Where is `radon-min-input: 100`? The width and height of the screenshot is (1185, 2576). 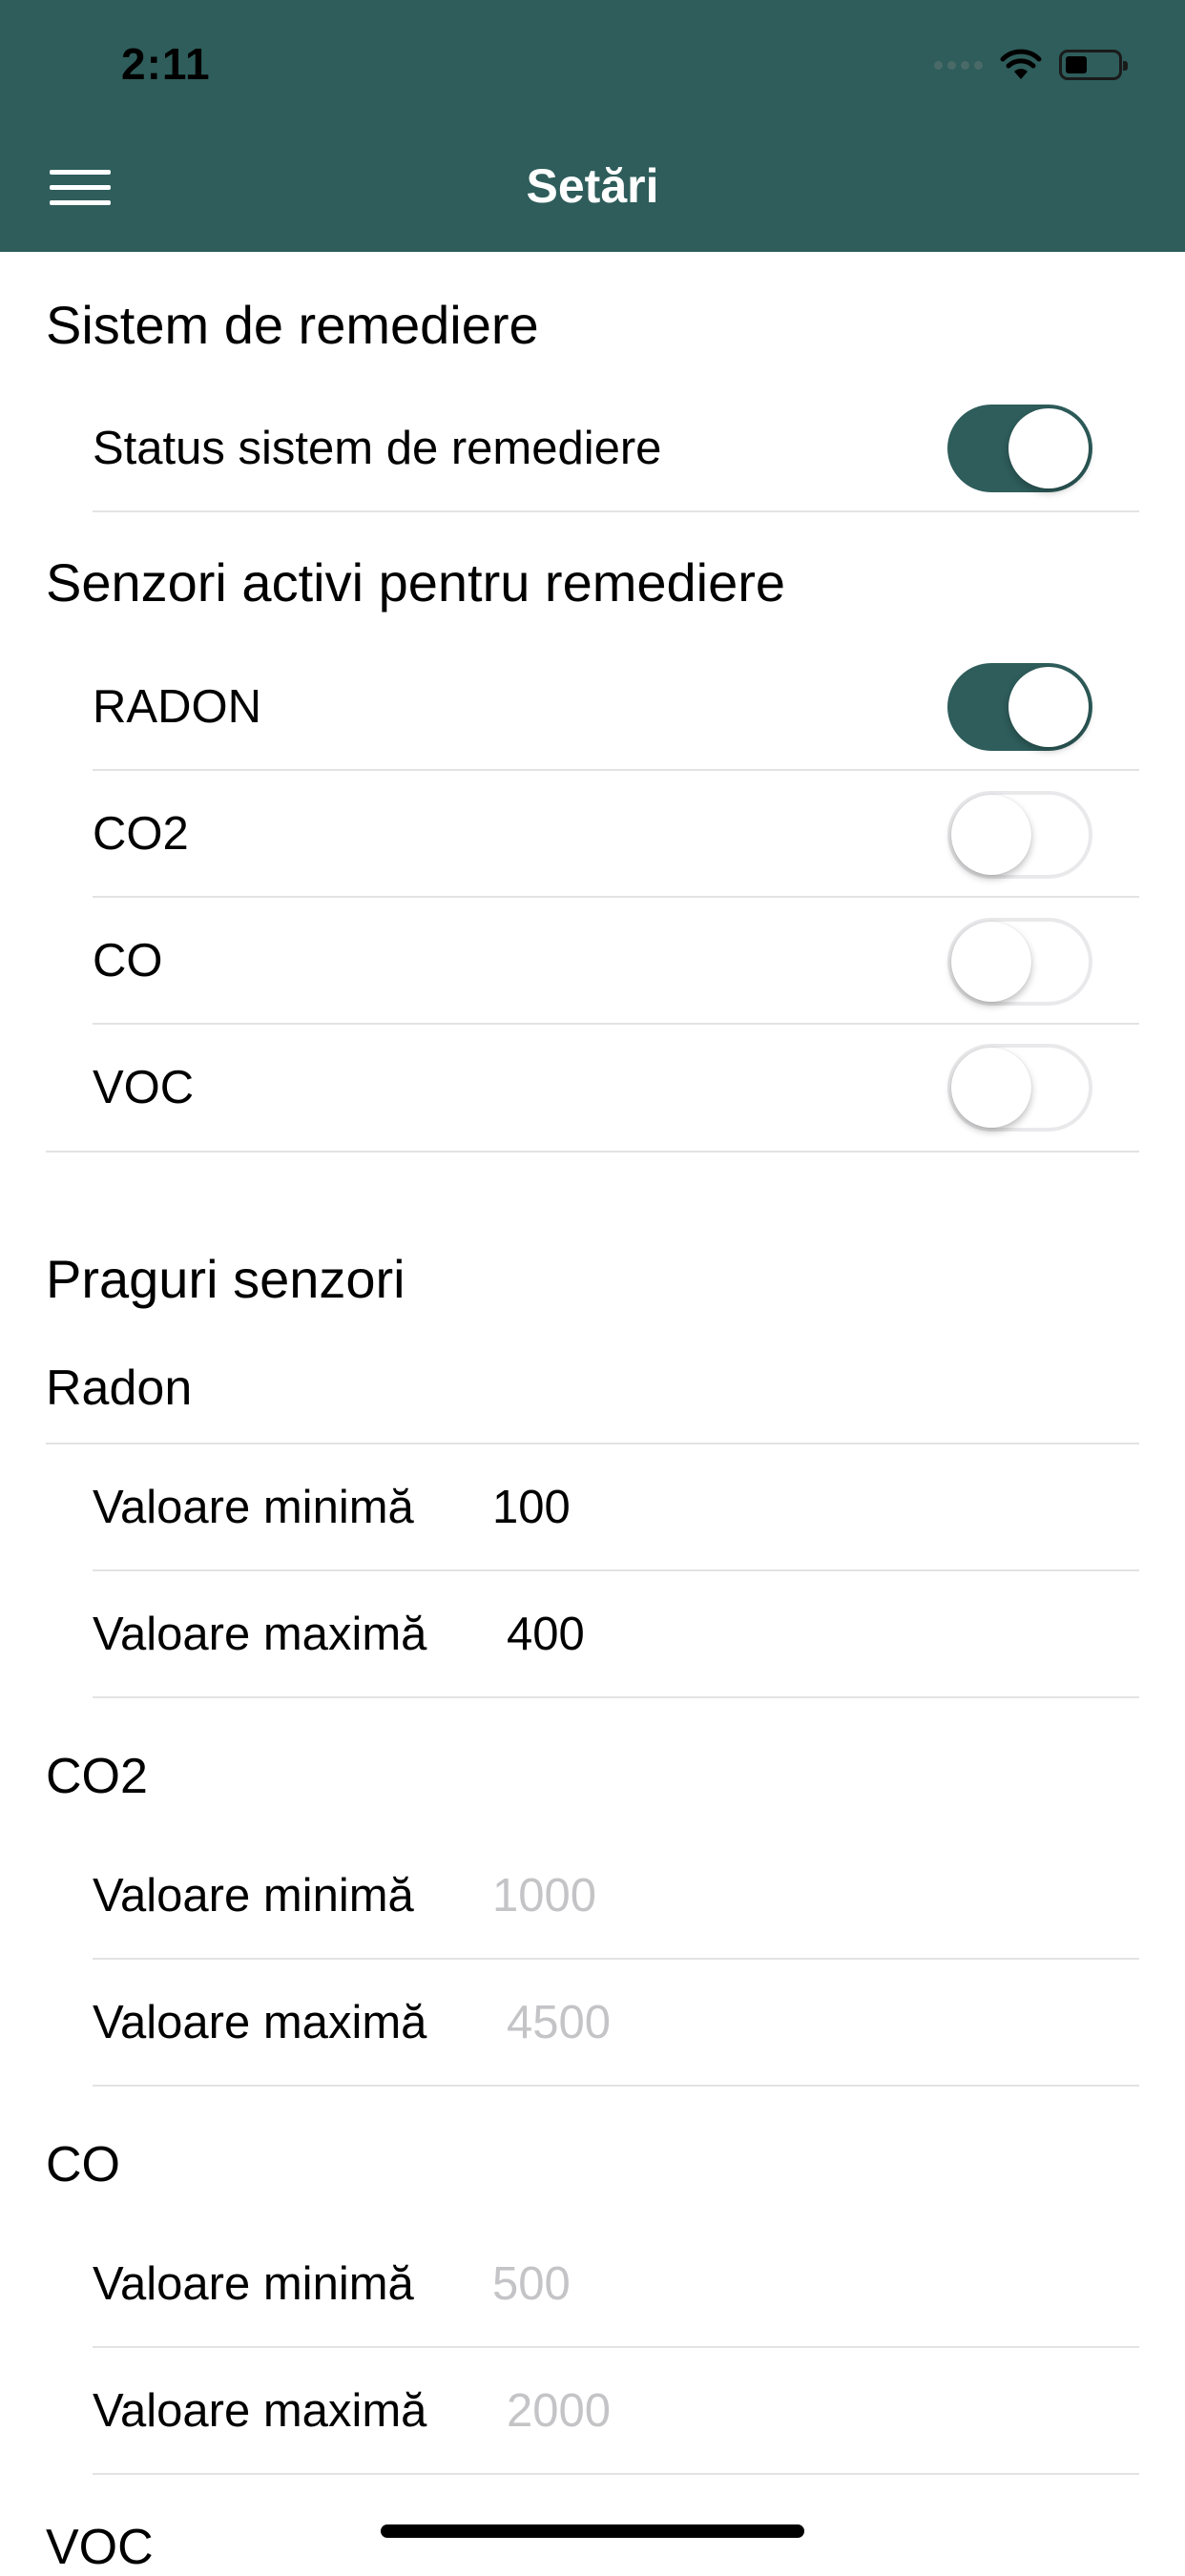
radon-min-input: 100 is located at coordinates (531, 1507).